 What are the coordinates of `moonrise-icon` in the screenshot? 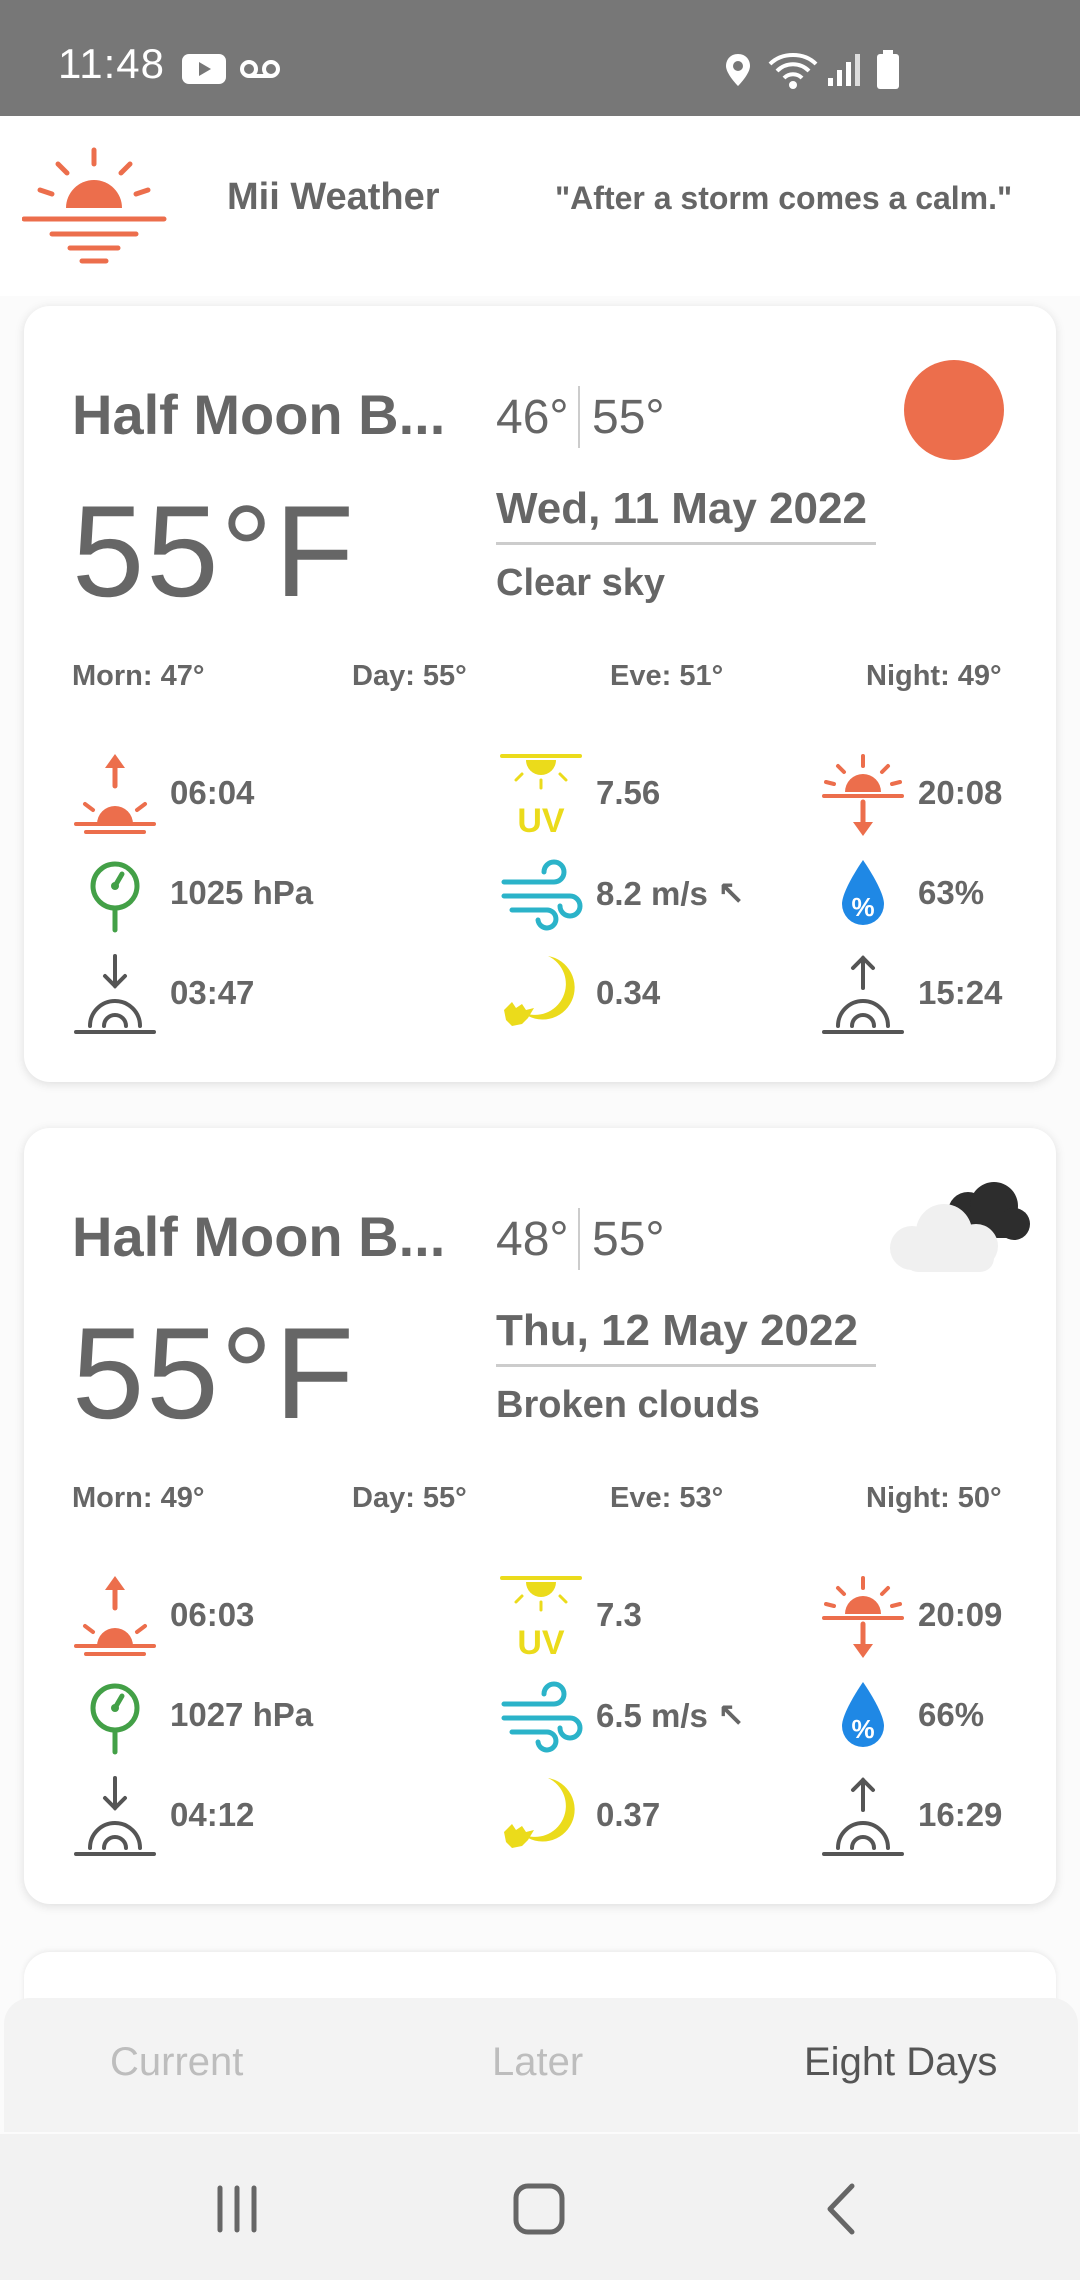 It's located at (863, 1816).